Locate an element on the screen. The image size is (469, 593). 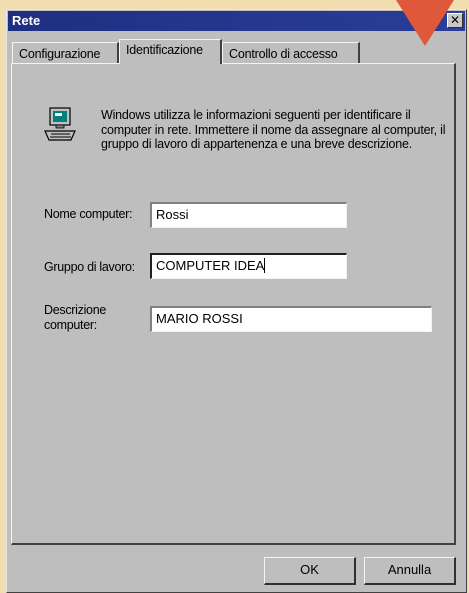
window-title: Rete is located at coordinates (26, 20).